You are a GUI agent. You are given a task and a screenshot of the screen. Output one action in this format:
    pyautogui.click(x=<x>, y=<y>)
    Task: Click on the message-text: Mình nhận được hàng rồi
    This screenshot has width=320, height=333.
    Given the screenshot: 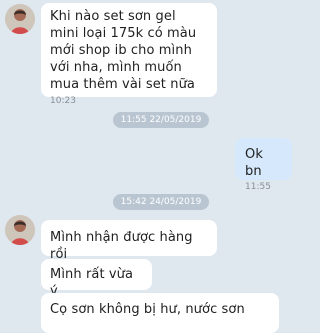 What is the action you would take?
    pyautogui.click(x=121, y=246)
    